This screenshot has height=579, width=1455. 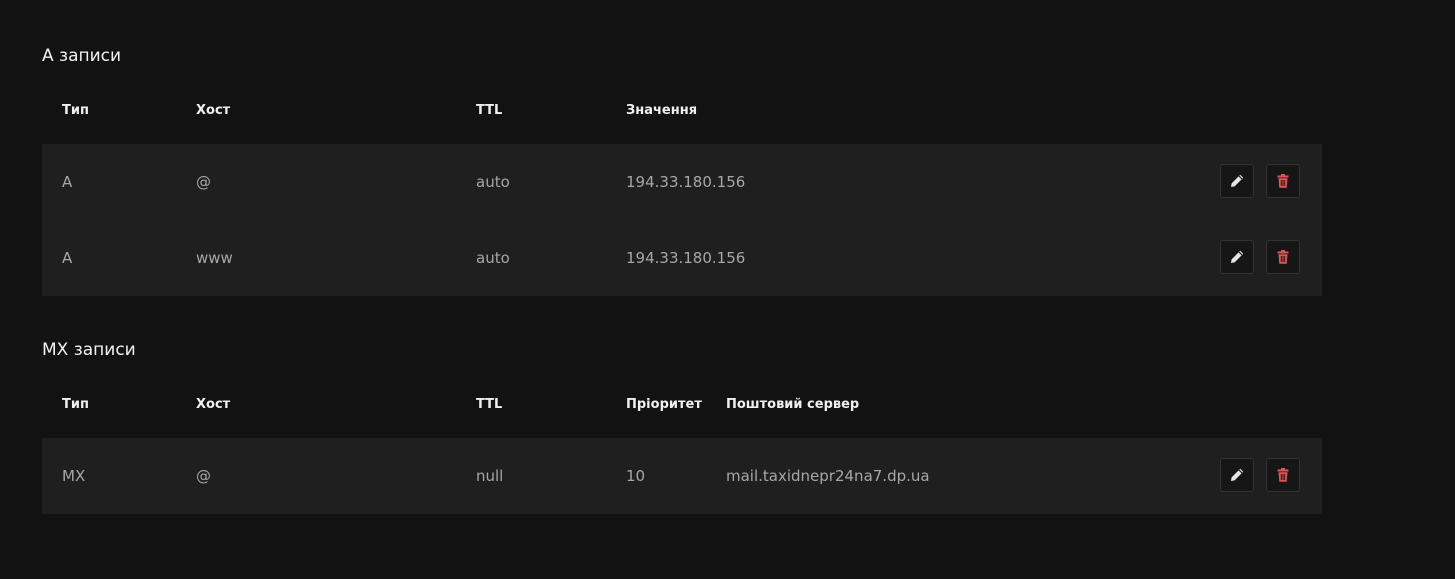 What do you see at coordinates (664, 404) in the screenshot?
I see `col-priority: Пріоритет` at bounding box center [664, 404].